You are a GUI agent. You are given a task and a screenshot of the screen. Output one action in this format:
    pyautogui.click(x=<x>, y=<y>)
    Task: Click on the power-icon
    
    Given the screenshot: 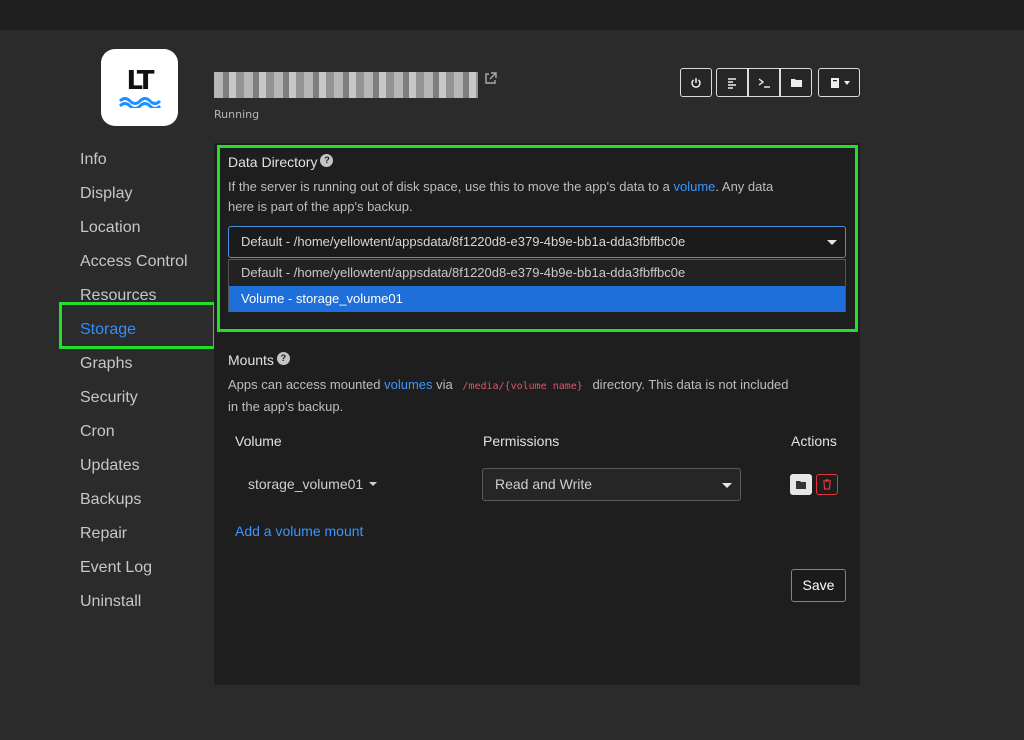 What is the action you would take?
    pyautogui.click(x=696, y=82)
    